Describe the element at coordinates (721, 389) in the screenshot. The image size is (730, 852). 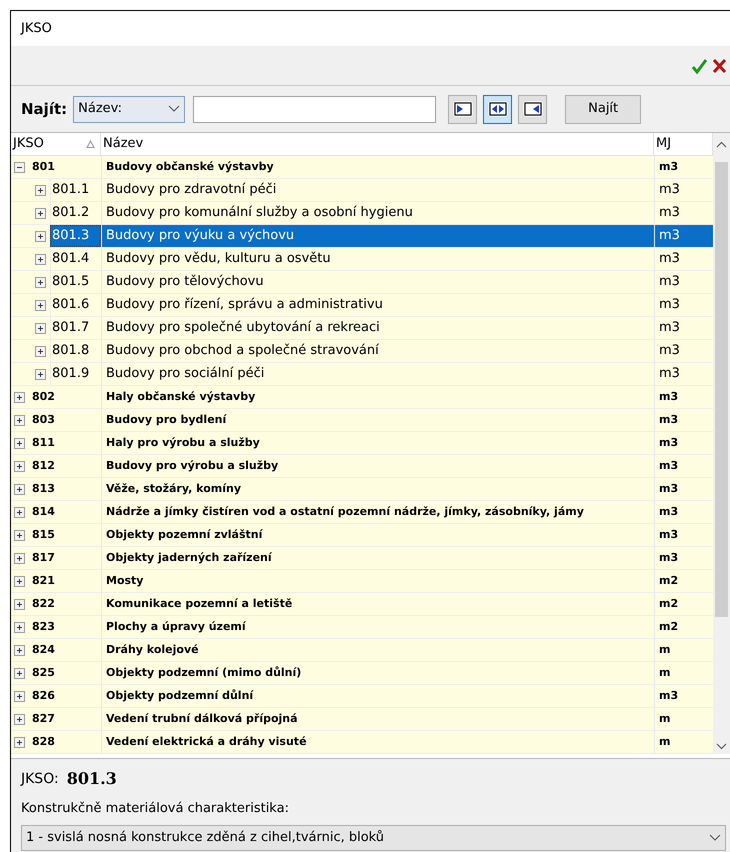
I see `thumb` at that location.